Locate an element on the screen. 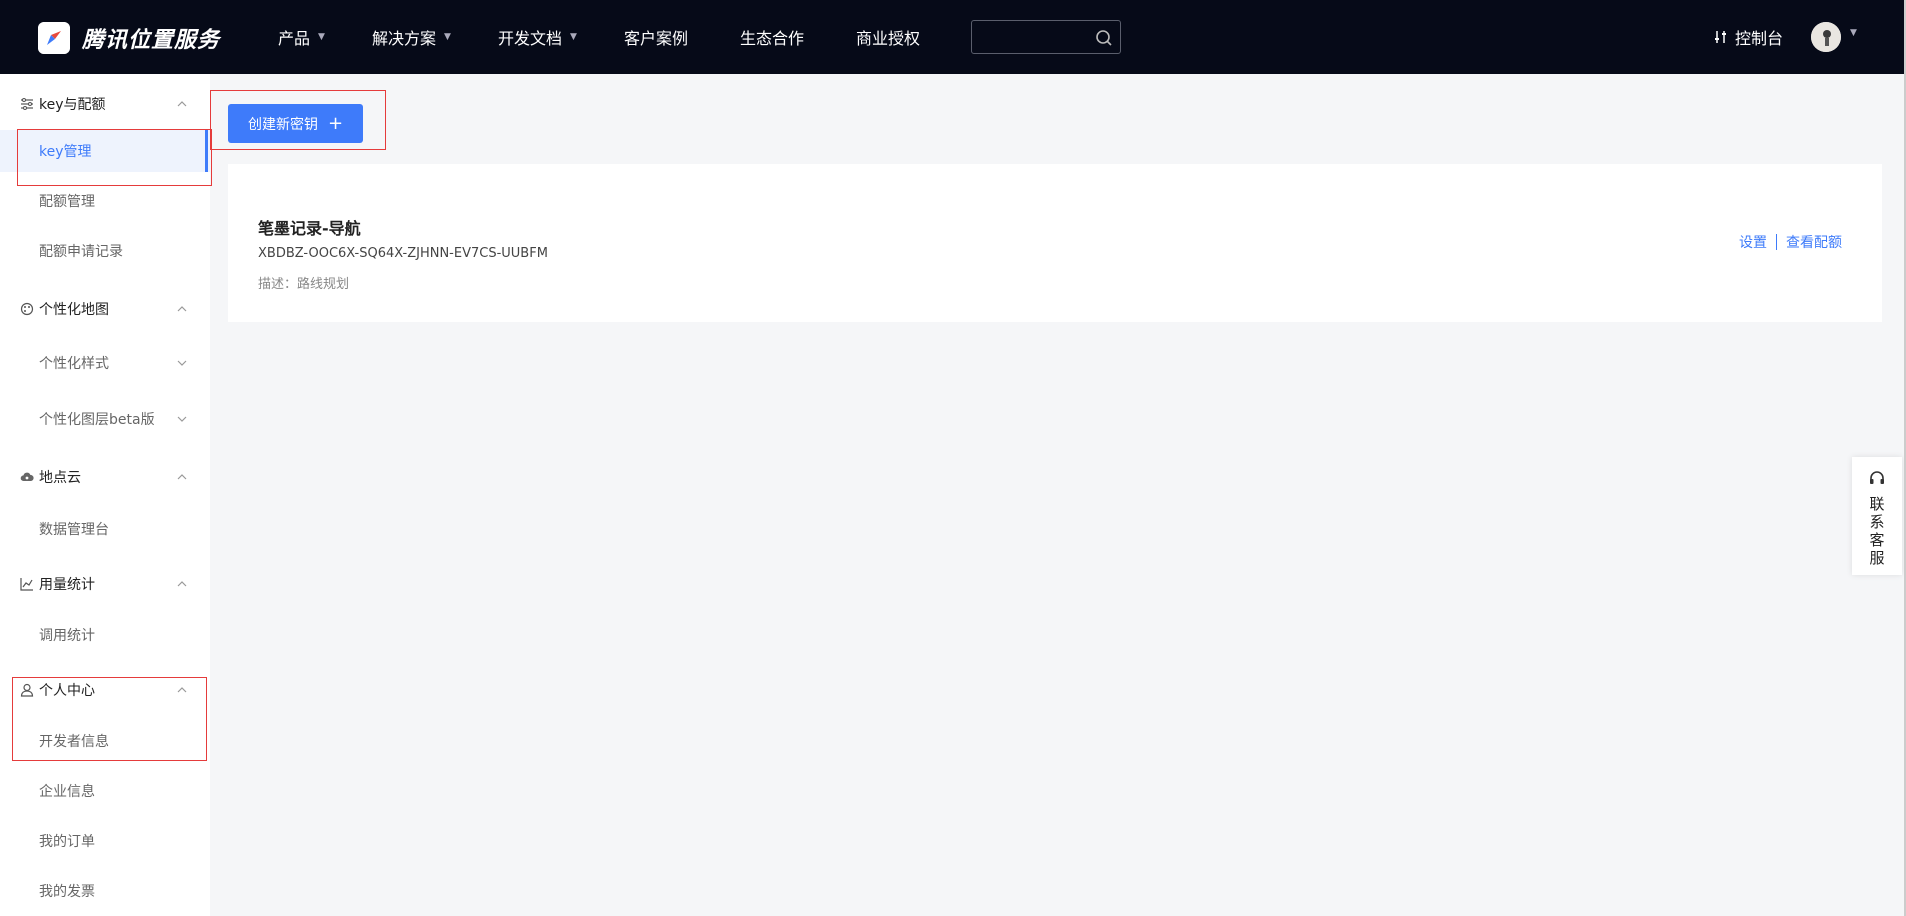 The height and width of the screenshot is (916, 1906). sidebar-section-place-cloud: 地点云 is located at coordinates (105, 477).